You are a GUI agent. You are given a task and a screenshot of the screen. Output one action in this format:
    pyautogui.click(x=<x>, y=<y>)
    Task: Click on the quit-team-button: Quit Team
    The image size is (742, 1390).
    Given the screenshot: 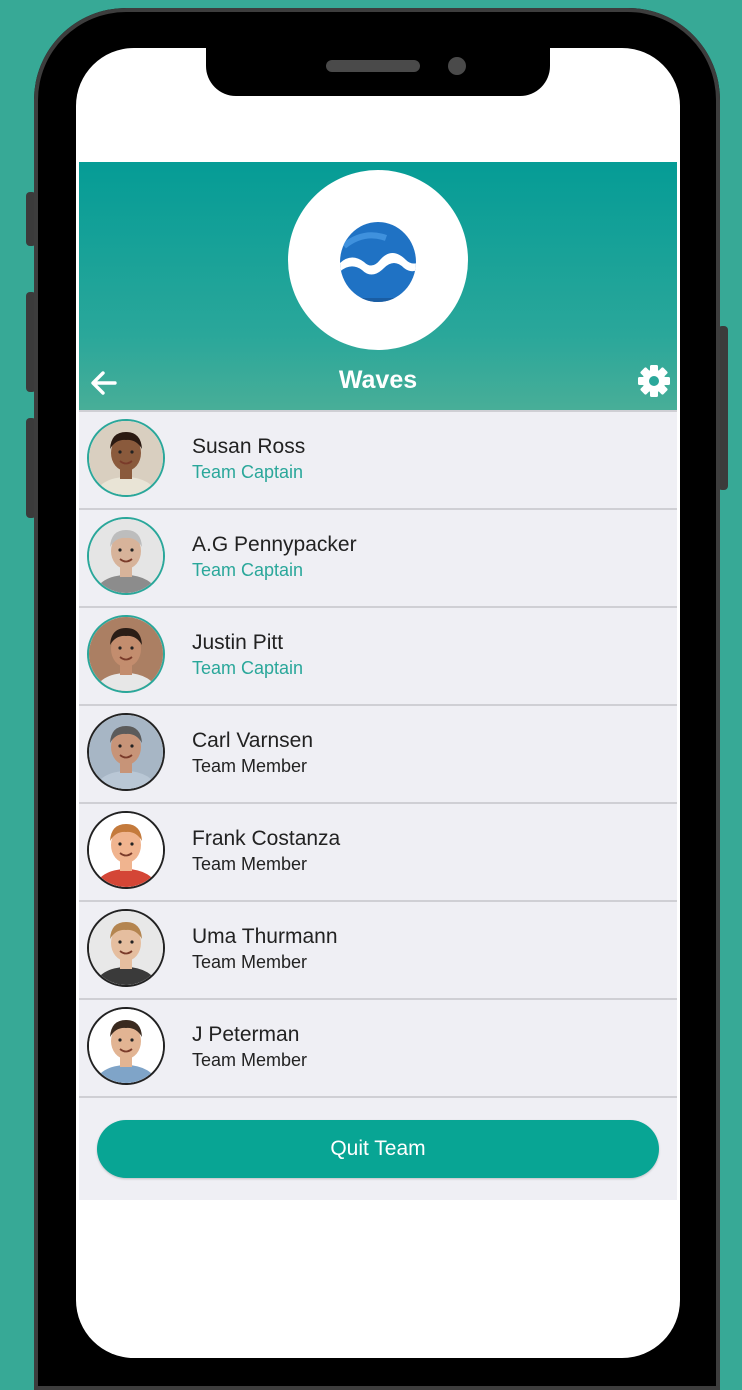 What is the action you would take?
    pyautogui.click(x=378, y=1149)
    